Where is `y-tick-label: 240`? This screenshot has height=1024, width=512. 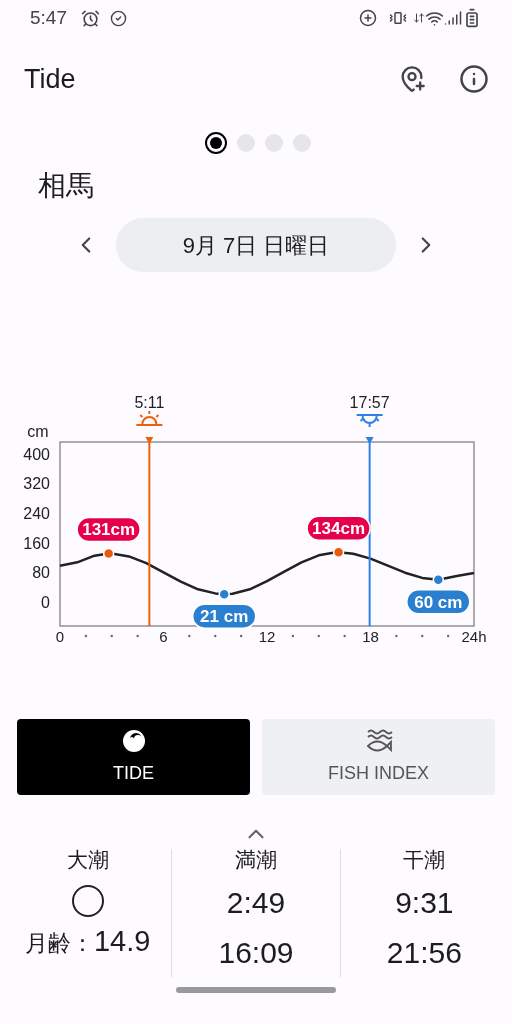
y-tick-label: 240 is located at coordinates (36, 514).